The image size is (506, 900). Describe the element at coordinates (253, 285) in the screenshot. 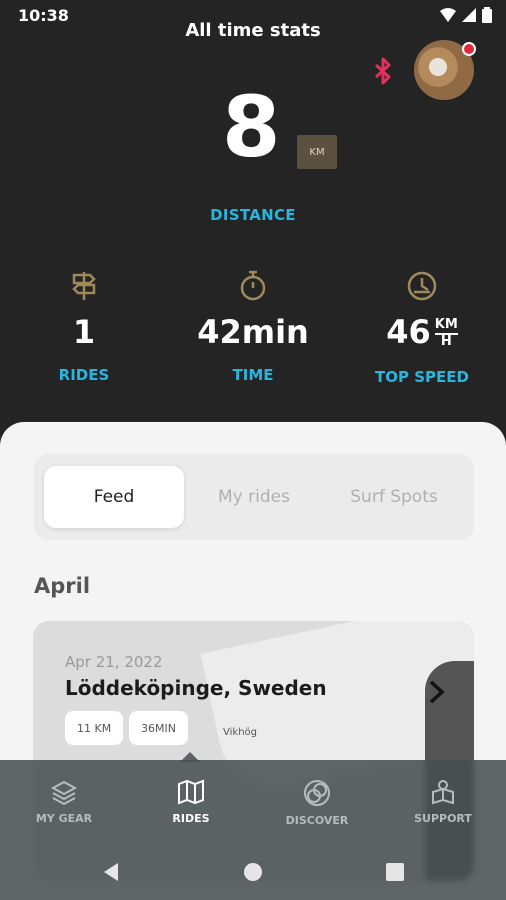

I see `stopwatch-icon` at that location.